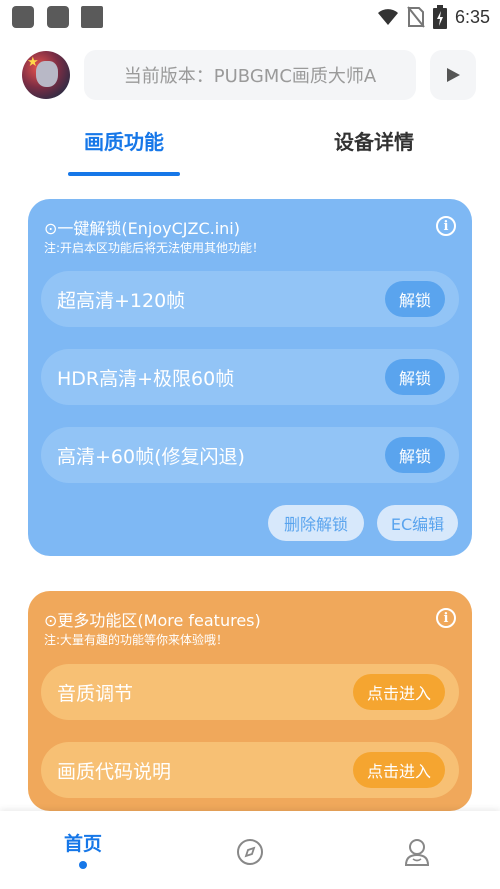 The height and width of the screenshot is (889, 500). Describe the element at coordinates (151, 456) in the screenshot. I see `row-label: 高清+60帧(修复闪退)` at that location.